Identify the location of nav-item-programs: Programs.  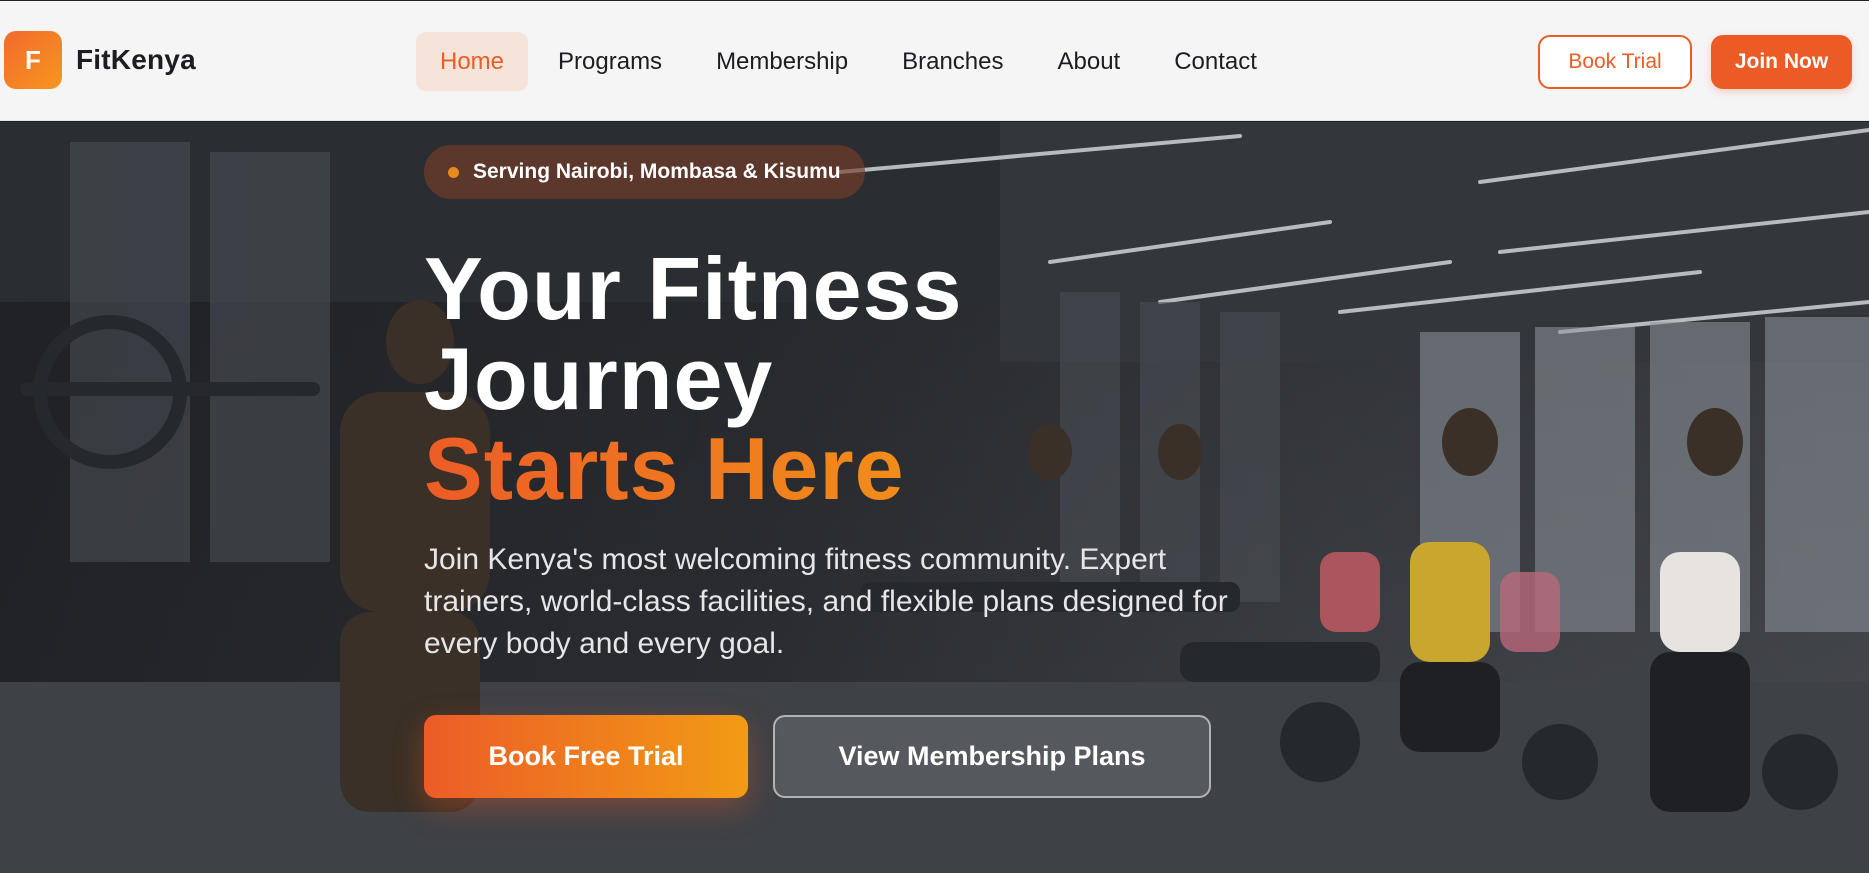
(610, 61).